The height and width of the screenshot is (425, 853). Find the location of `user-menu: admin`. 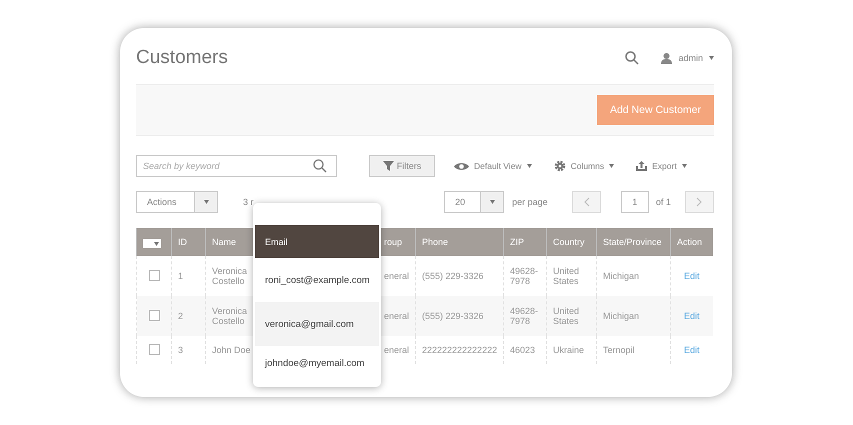

user-menu: admin is located at coordinates (687, 58).